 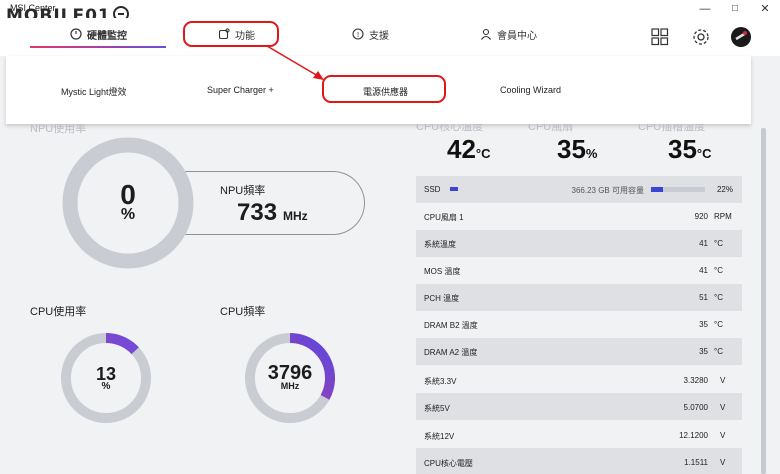 What do you see at coordinates (703, 270) in the screenshot?
I see `sensor-mos-temp-value: 41` at bounding box center [703, 270].